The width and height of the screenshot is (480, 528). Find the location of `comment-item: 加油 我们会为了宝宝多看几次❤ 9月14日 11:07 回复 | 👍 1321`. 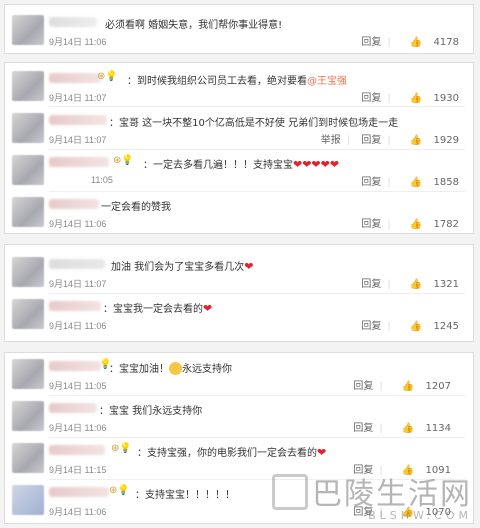

comment-item: 加油 我们会为了宝宝多看几次❤ 9月14日 11:07 回复 | 👍 1321 is located at coordinates (239, 275).